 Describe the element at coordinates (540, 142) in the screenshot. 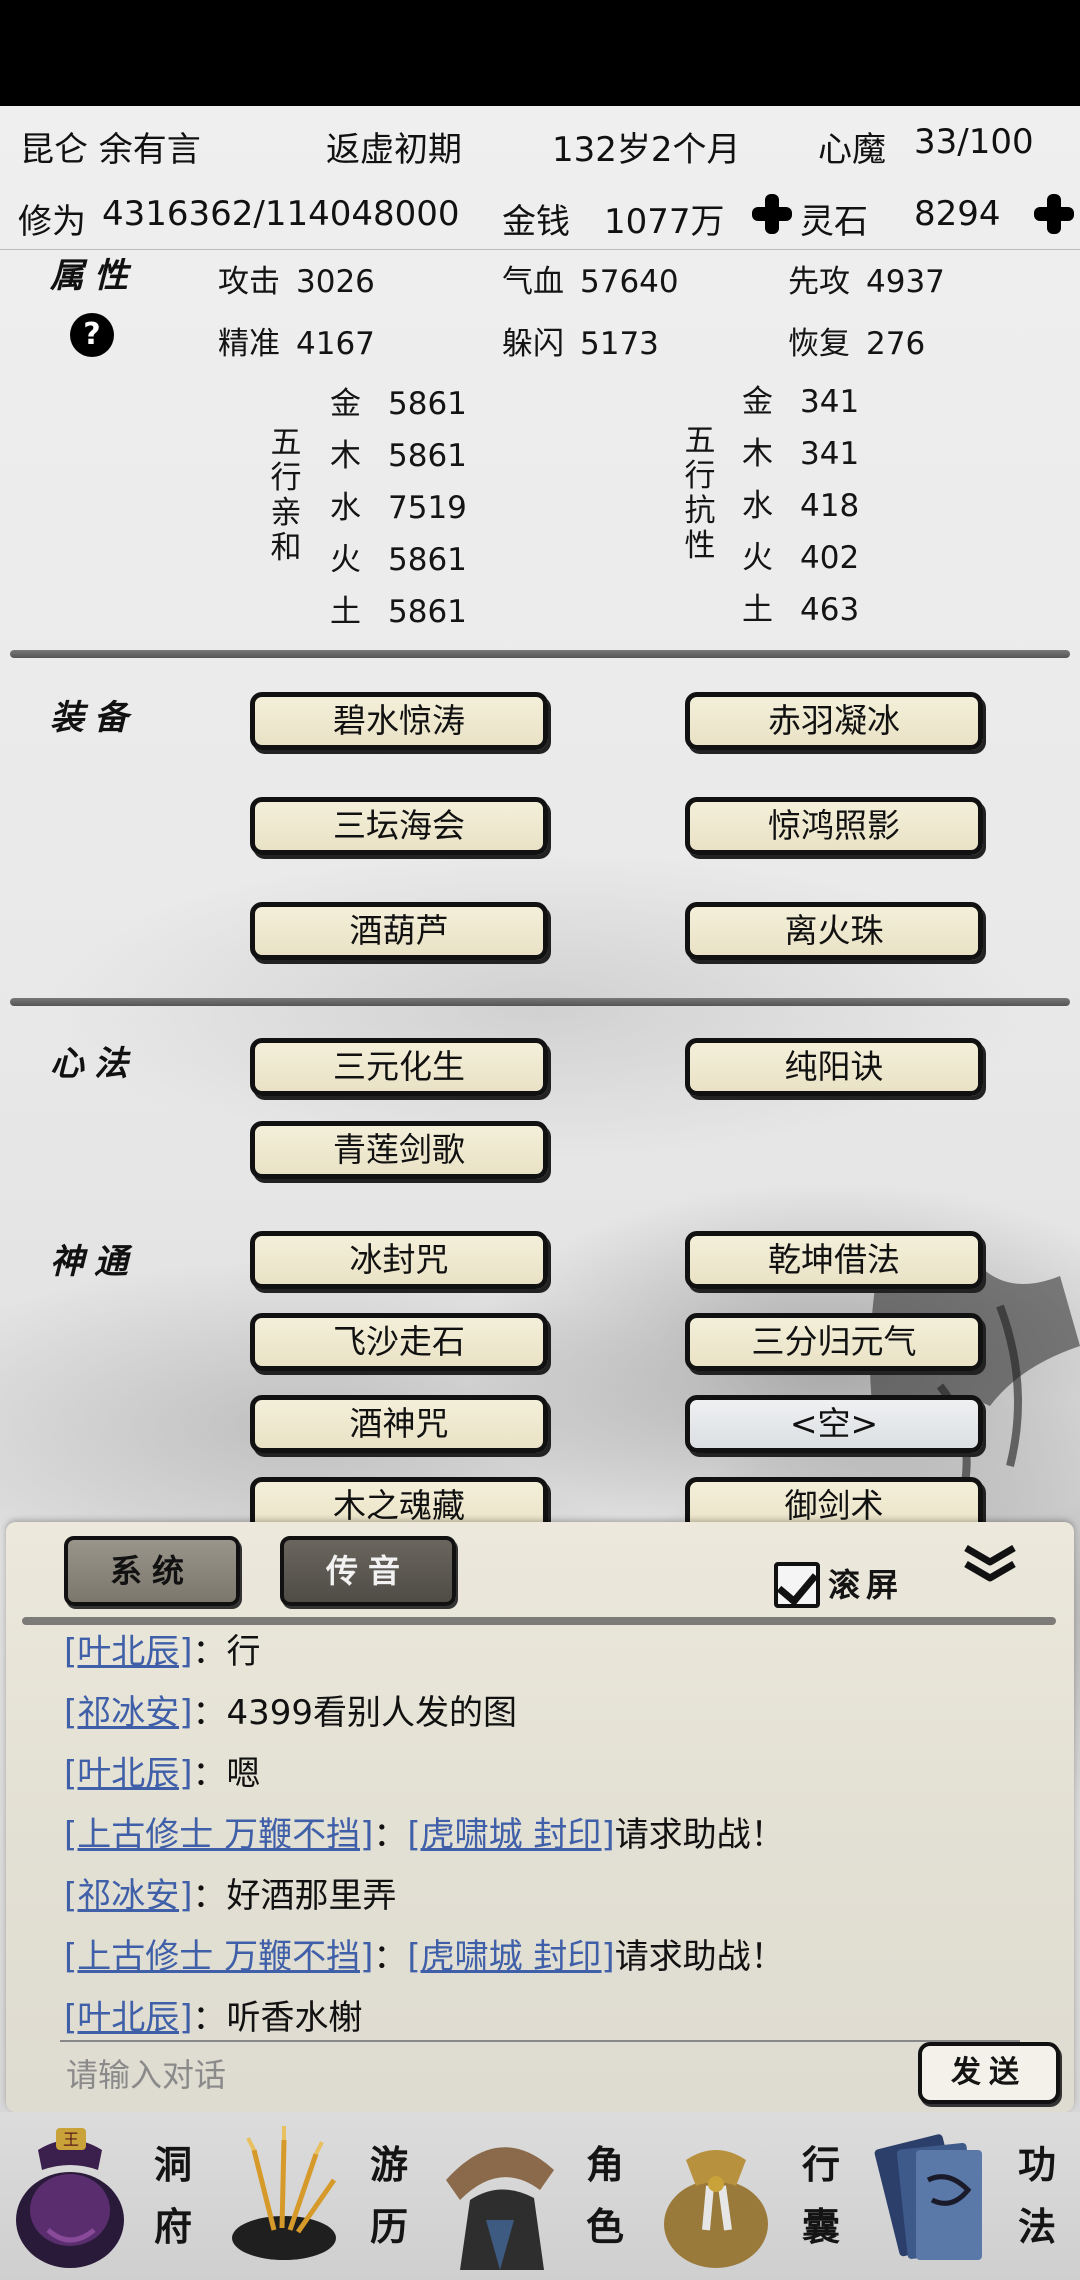

I see `character-header: 昆仑 余有言 返虚初期 132岁2个月 心魔 33/100` at that location.